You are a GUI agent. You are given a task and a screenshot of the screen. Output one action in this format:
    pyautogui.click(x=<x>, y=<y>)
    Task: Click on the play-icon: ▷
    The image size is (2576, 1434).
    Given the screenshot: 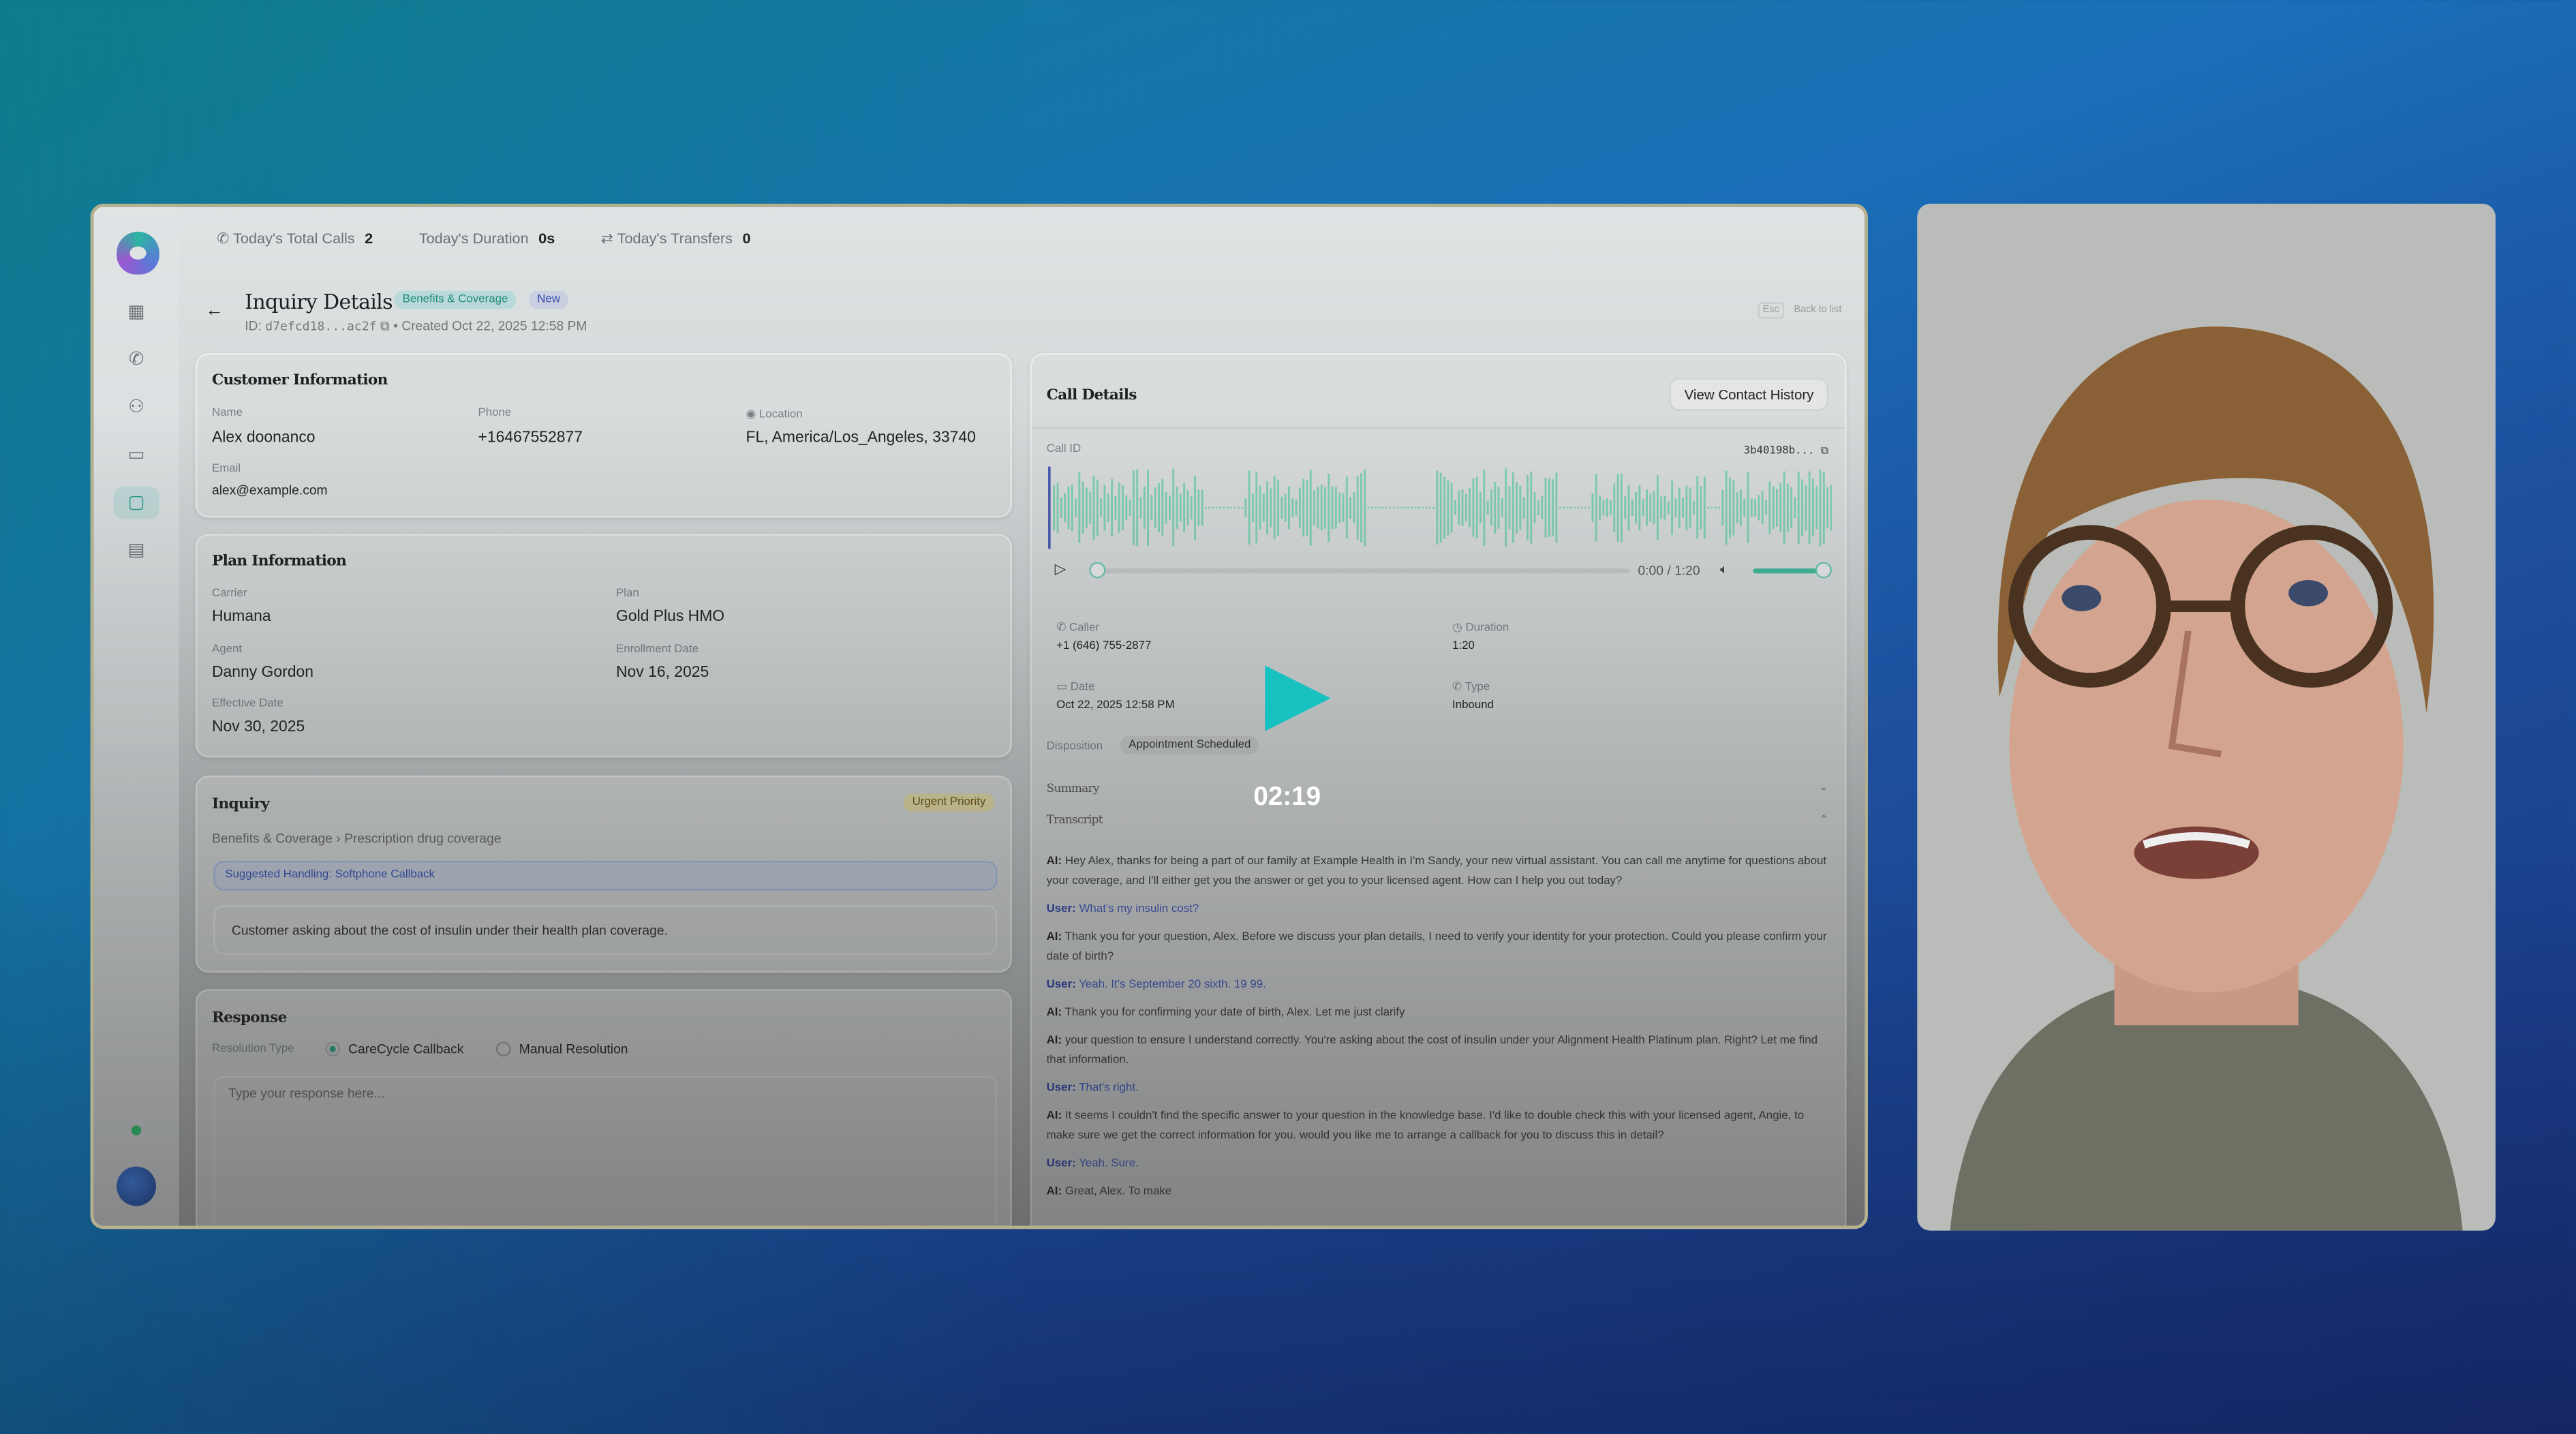 What is the action you would take?
    pyautogui.click(x=1061, y=569)
    